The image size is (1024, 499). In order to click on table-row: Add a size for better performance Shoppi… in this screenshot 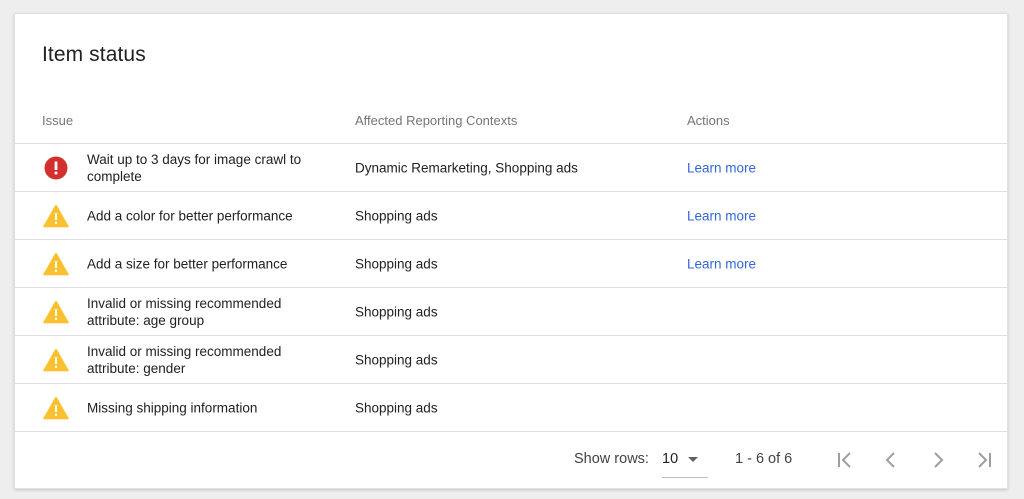, I will do `click(511, 264)`.